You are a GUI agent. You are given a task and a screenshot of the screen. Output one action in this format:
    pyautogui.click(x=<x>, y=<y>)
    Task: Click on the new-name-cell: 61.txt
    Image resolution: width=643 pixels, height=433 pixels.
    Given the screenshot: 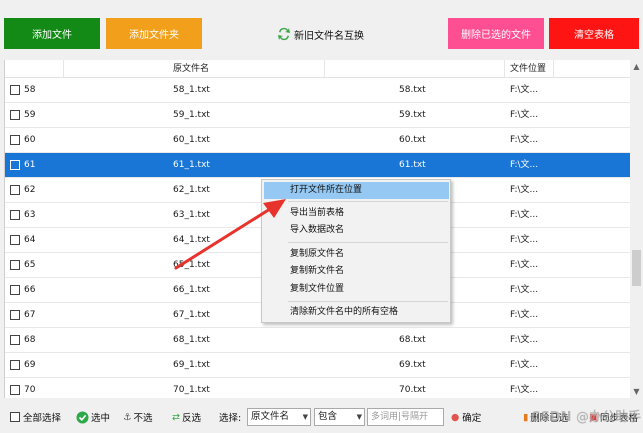 What is the action you would take?
    pyautogui.click(x=412, y=165)
    